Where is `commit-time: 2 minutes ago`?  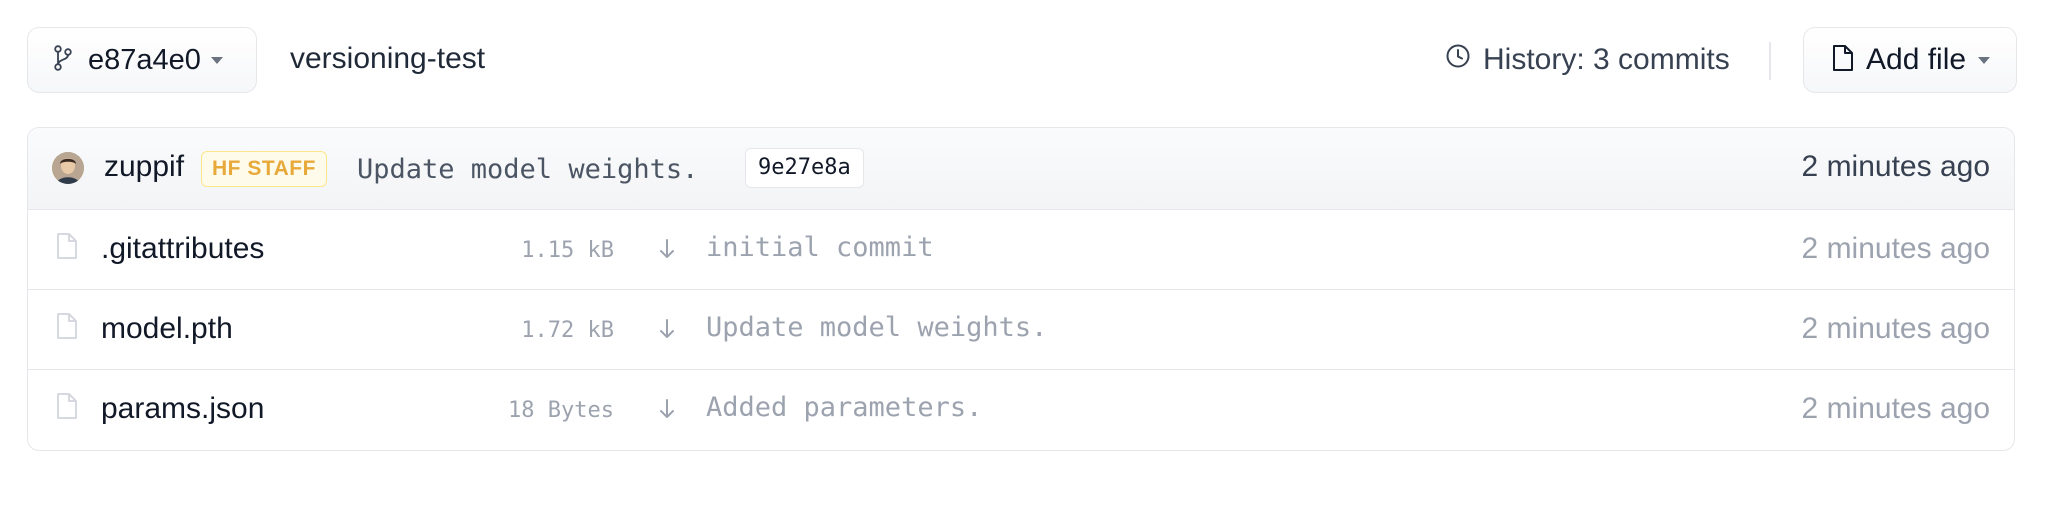
commit-time: 2 minutes ago is located at coordinates (1895, 166).